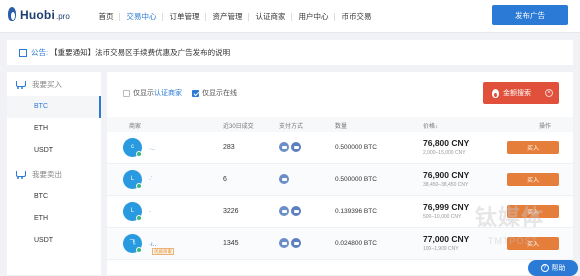 Image resolution: width=580 pixels, height=276 pixels. What do you see at coordinates (227, 16) in the screenshot?
I see `nav-assets: 资产管理` at bounding box center [227, 16].